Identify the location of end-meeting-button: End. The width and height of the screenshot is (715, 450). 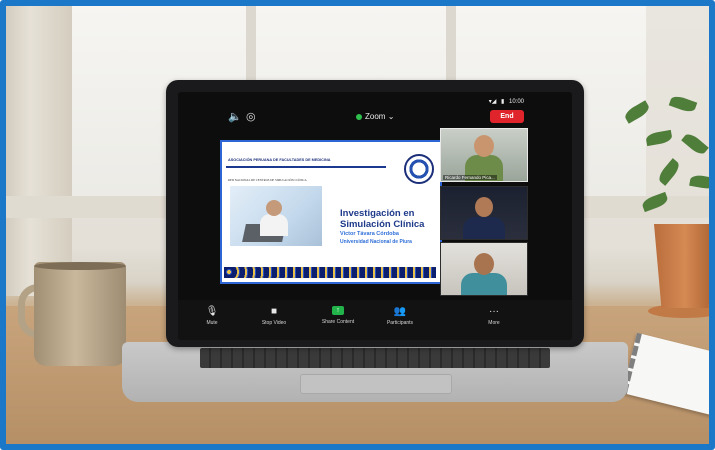
(507, 116).